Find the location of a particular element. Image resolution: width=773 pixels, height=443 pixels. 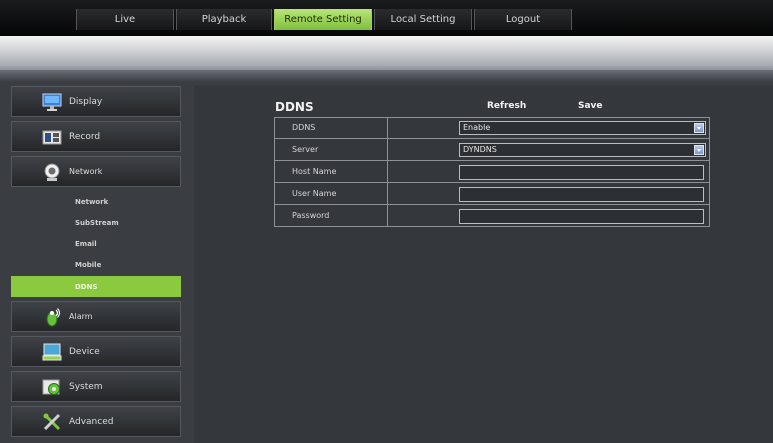

sidebar-item-label: Network is located at coordinates (86, 171).